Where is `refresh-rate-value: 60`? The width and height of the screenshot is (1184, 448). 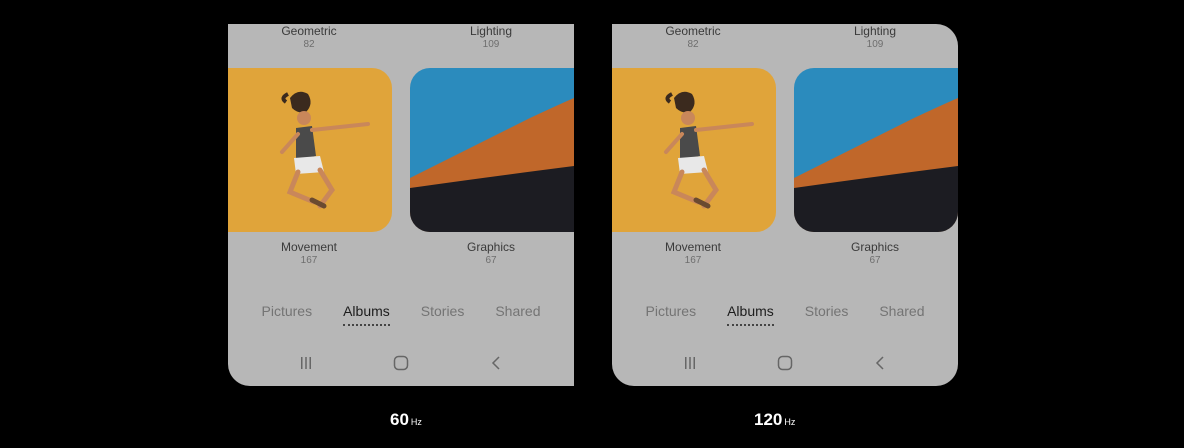 refresh-rate-value: 60 is located at coordinates (399, 419).